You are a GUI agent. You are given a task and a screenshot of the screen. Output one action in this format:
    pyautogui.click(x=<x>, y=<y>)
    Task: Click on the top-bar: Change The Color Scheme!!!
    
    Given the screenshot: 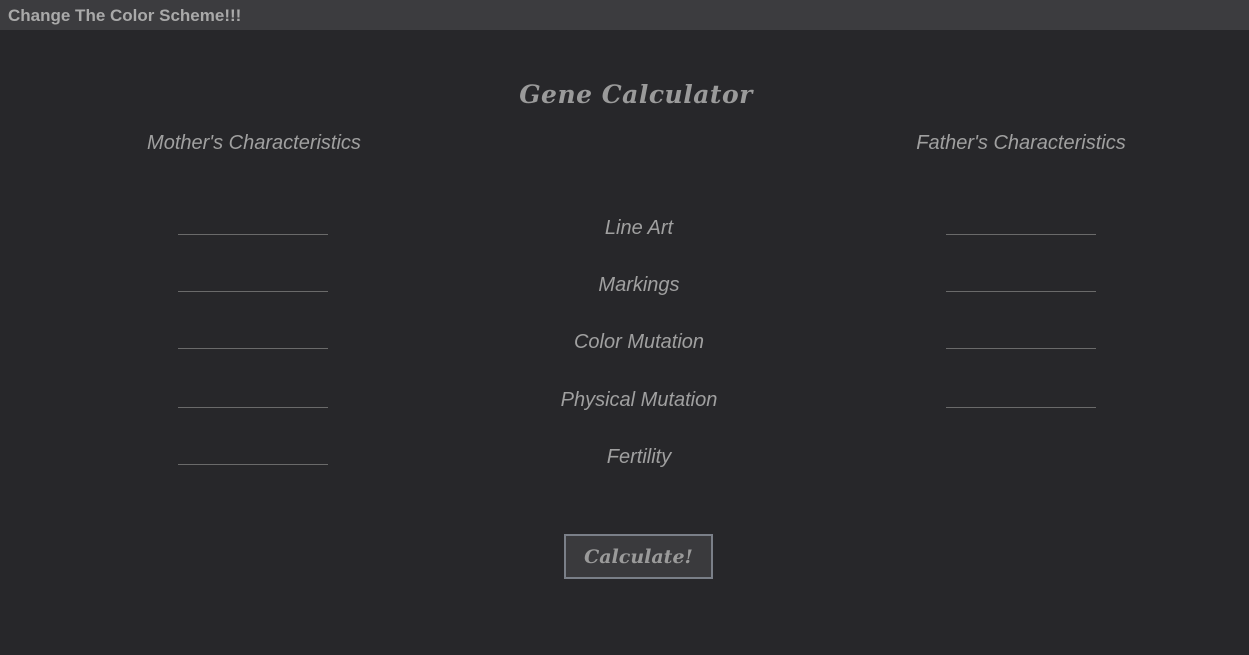 What is the action you would take?
    pyautogui.click(x=624, y=15)
    